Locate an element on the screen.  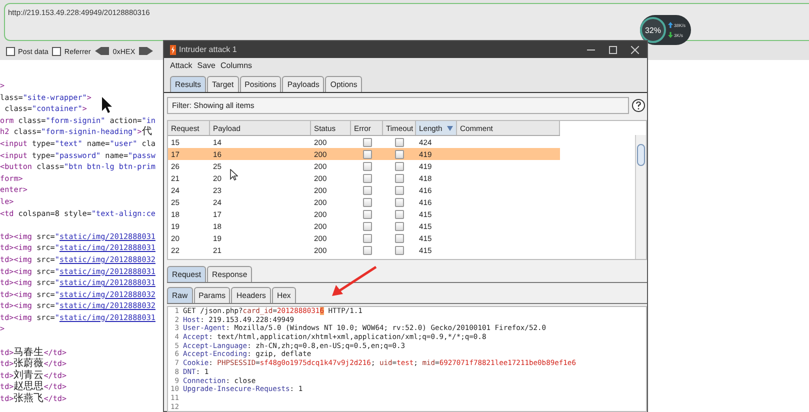
maximize-icon is located at coordinates (613, 50).